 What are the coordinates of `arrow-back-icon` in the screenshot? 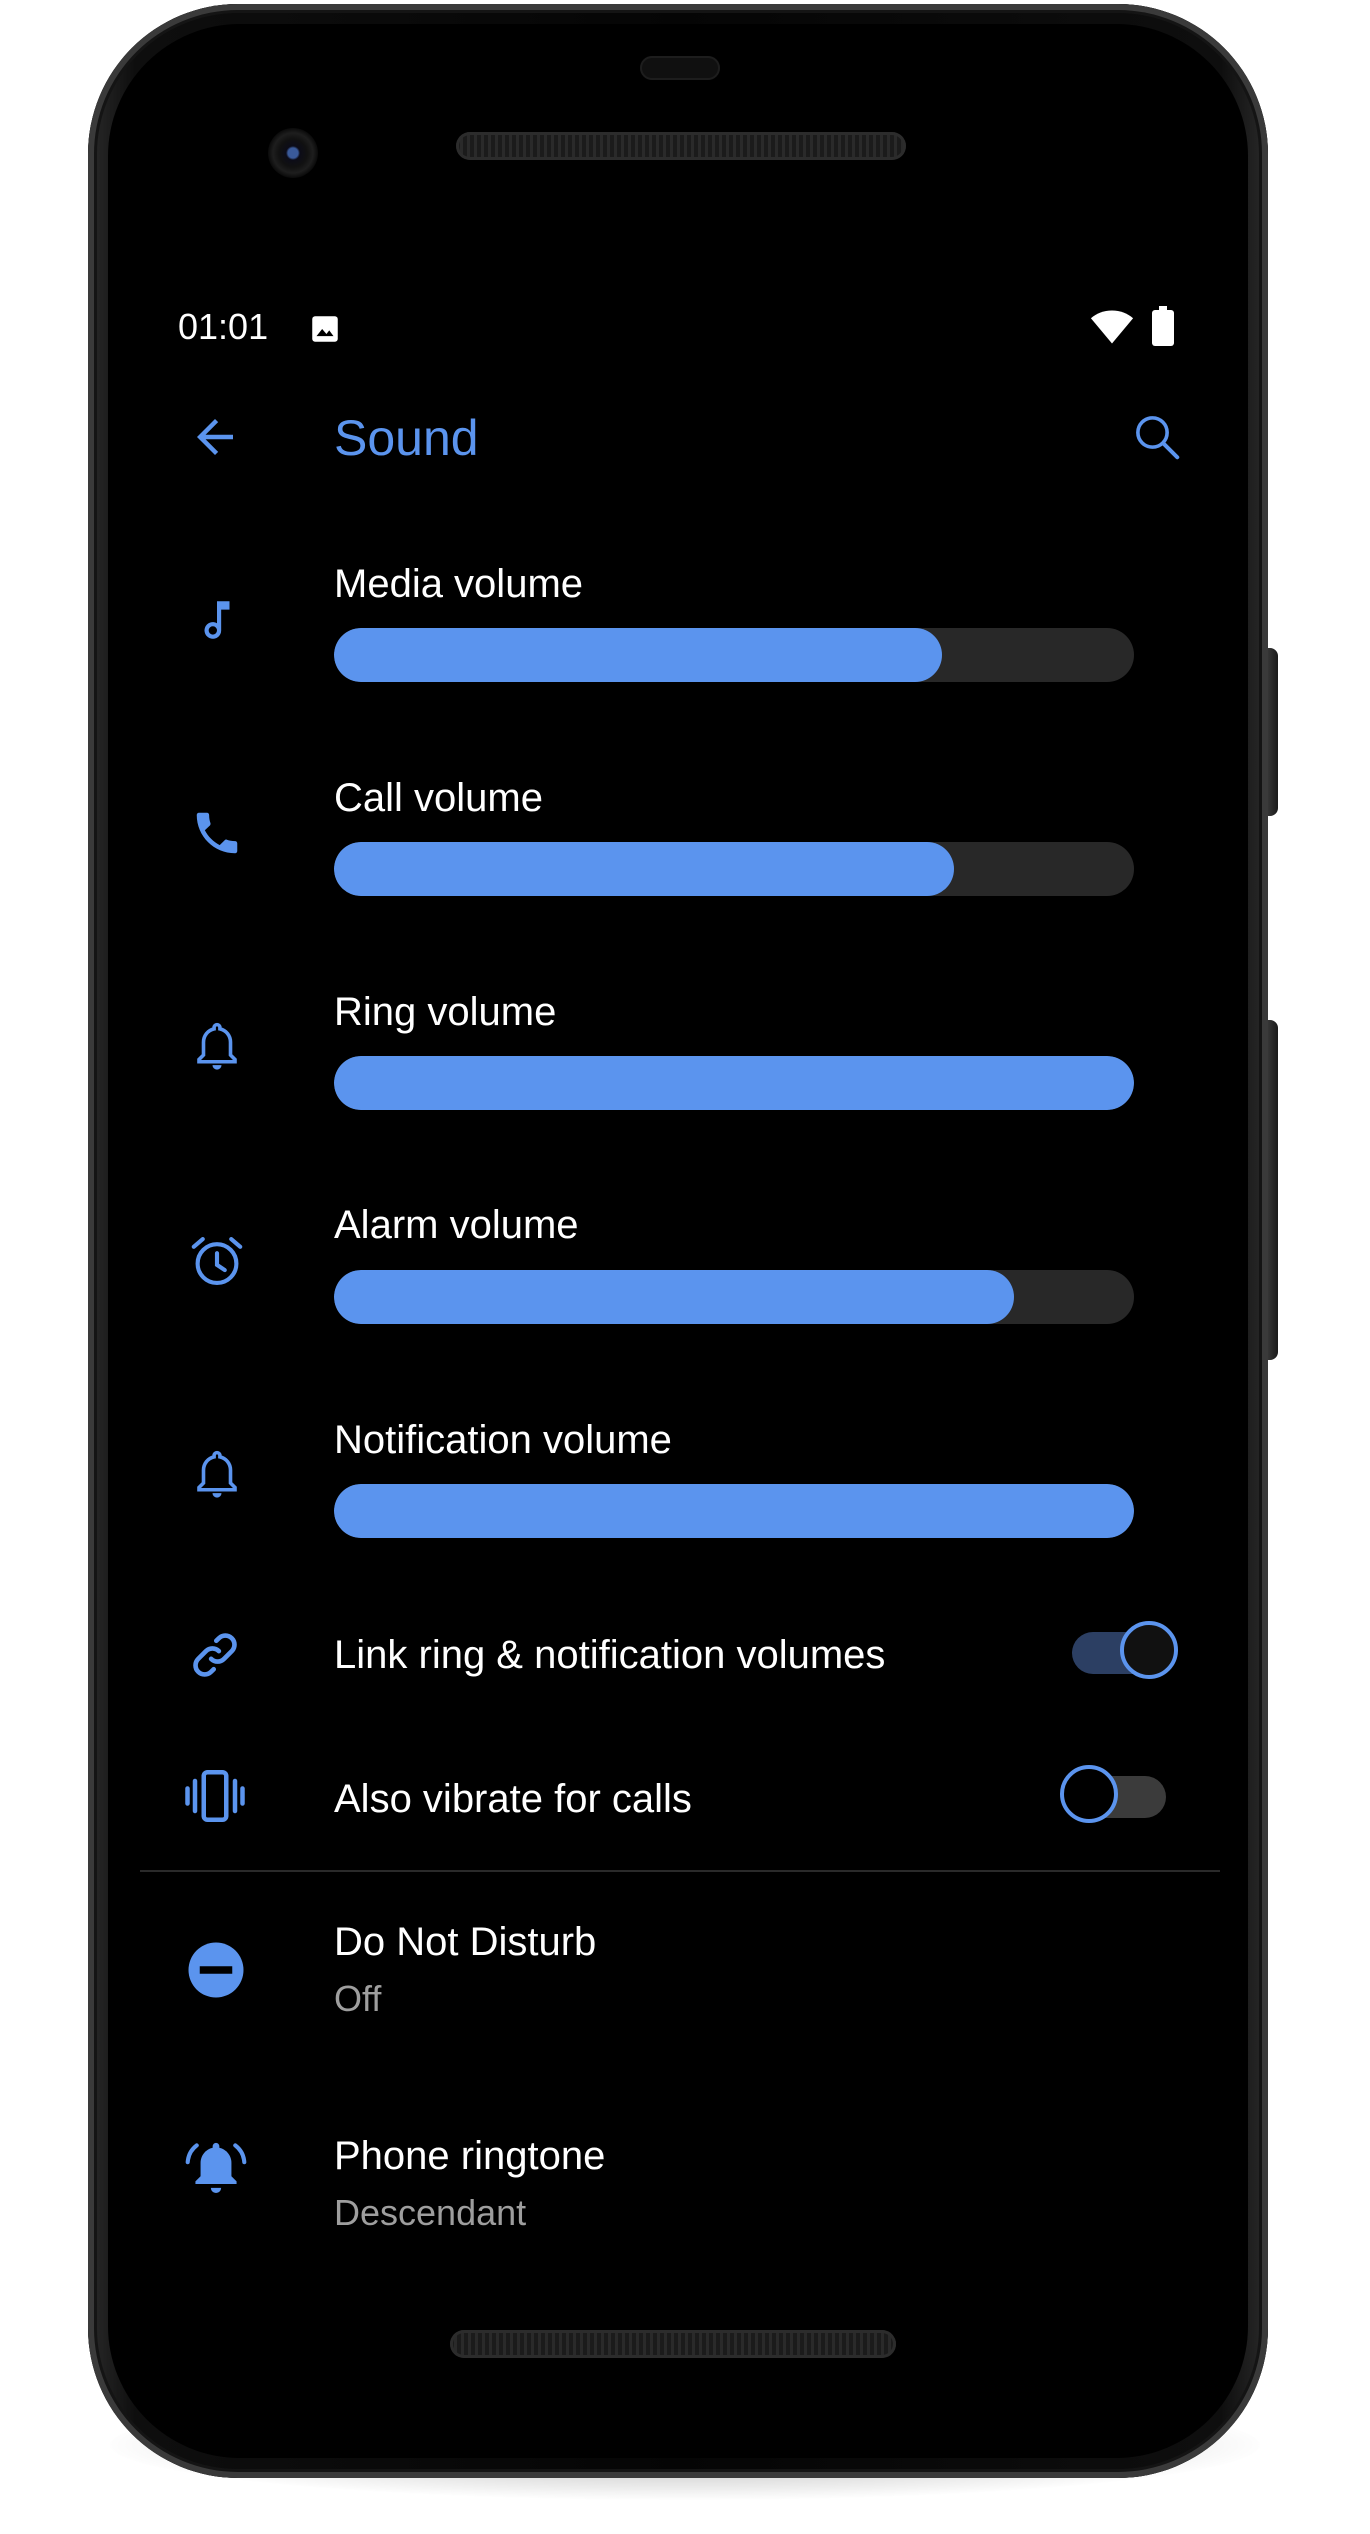 It's located at (215, 437).